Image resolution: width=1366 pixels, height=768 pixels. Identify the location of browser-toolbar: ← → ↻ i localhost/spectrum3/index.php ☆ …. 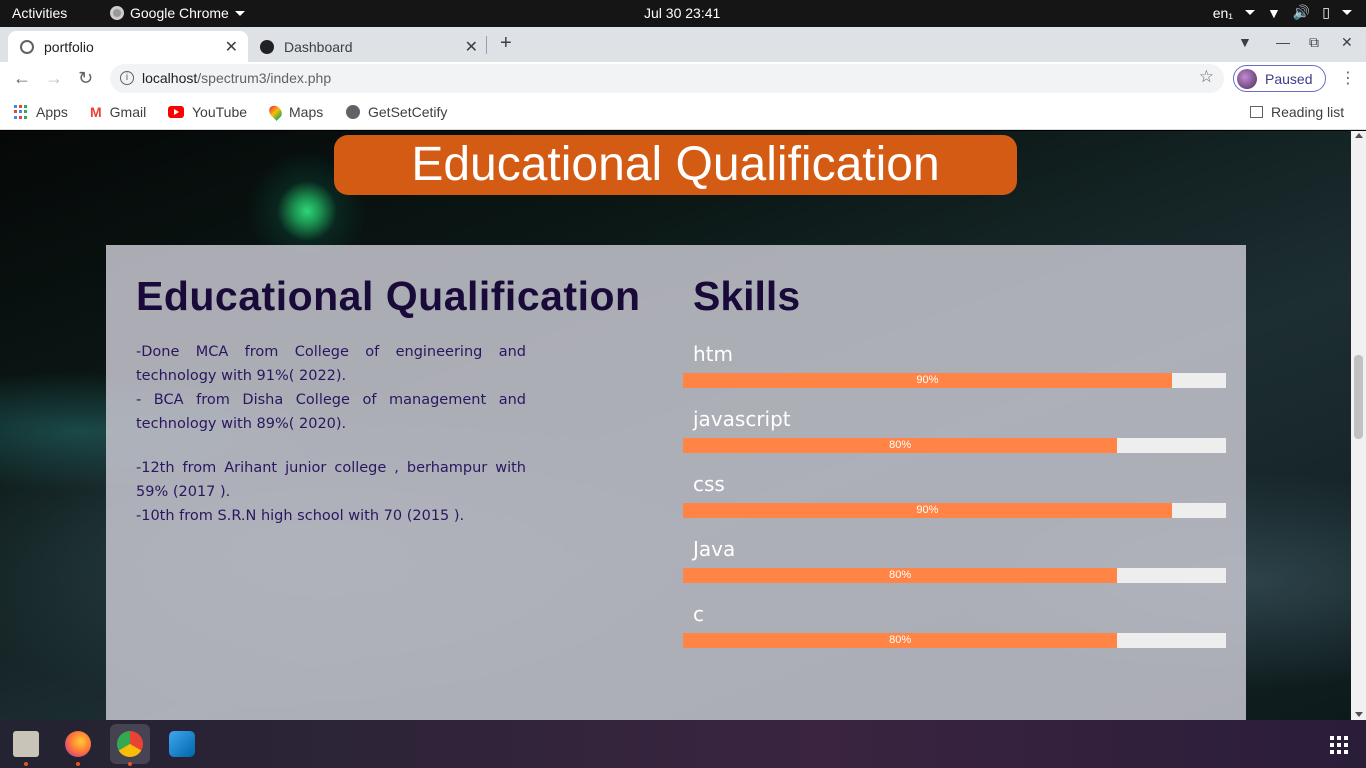
(683, 78).